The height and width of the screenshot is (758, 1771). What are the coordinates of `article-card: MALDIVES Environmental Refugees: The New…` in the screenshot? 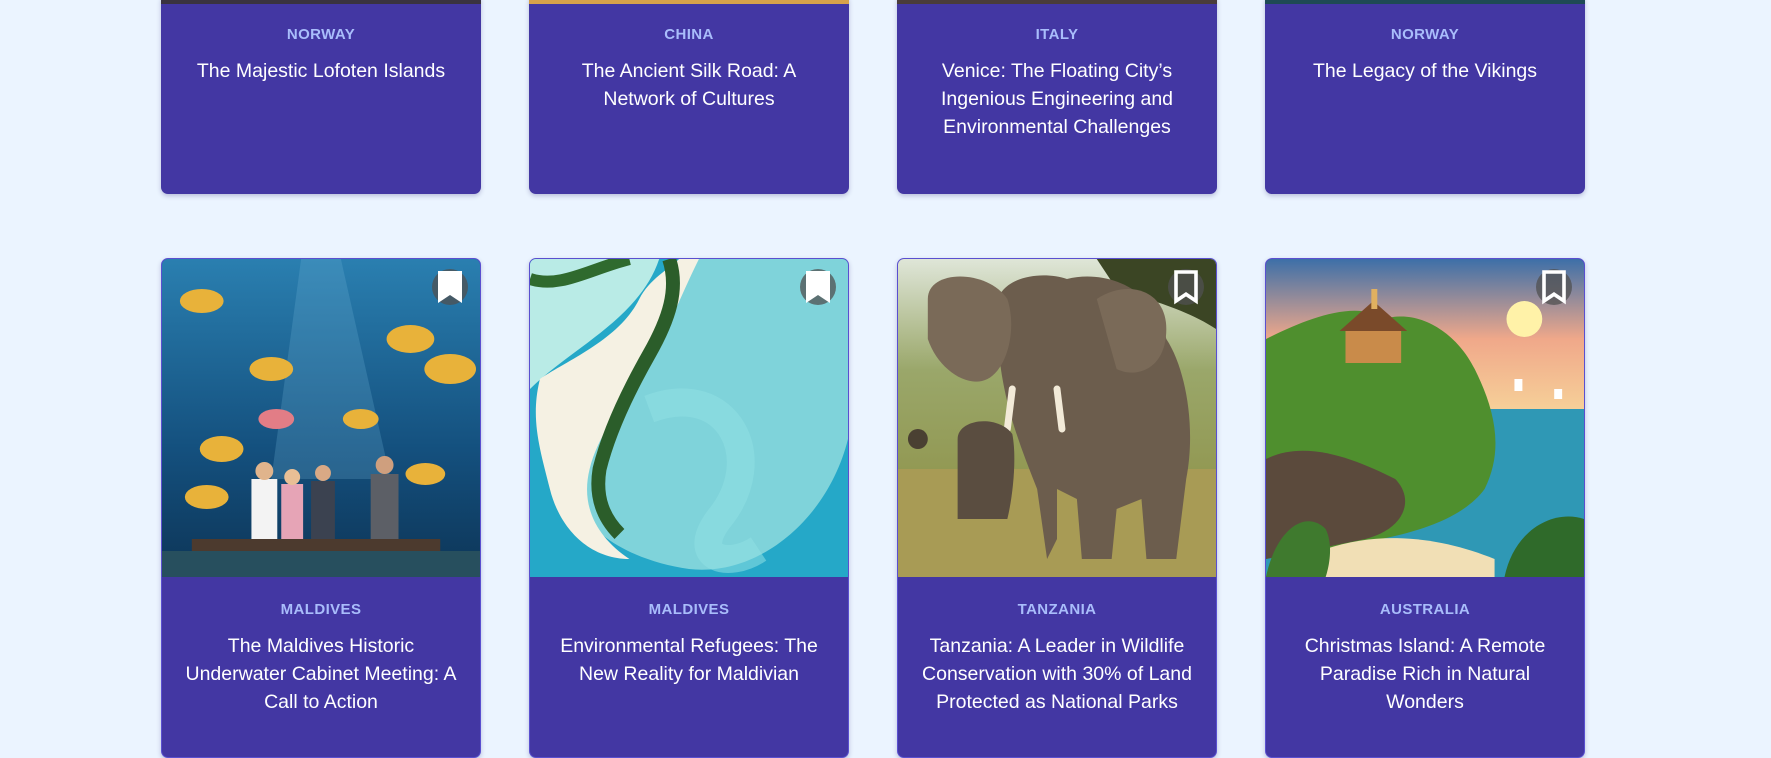 It's located at (689, 508).